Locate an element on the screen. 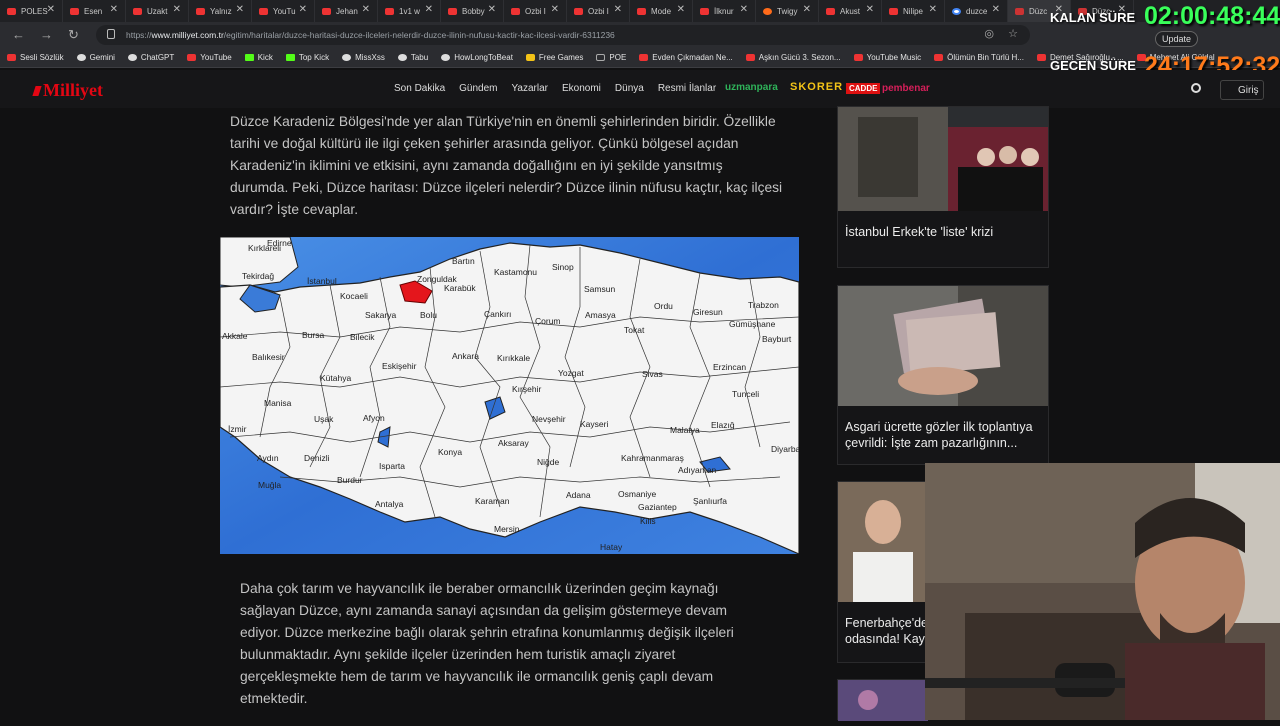 This screenshot has height=726, width=1280. bookmark-item: Gemini is located at coordinates (95, 57).